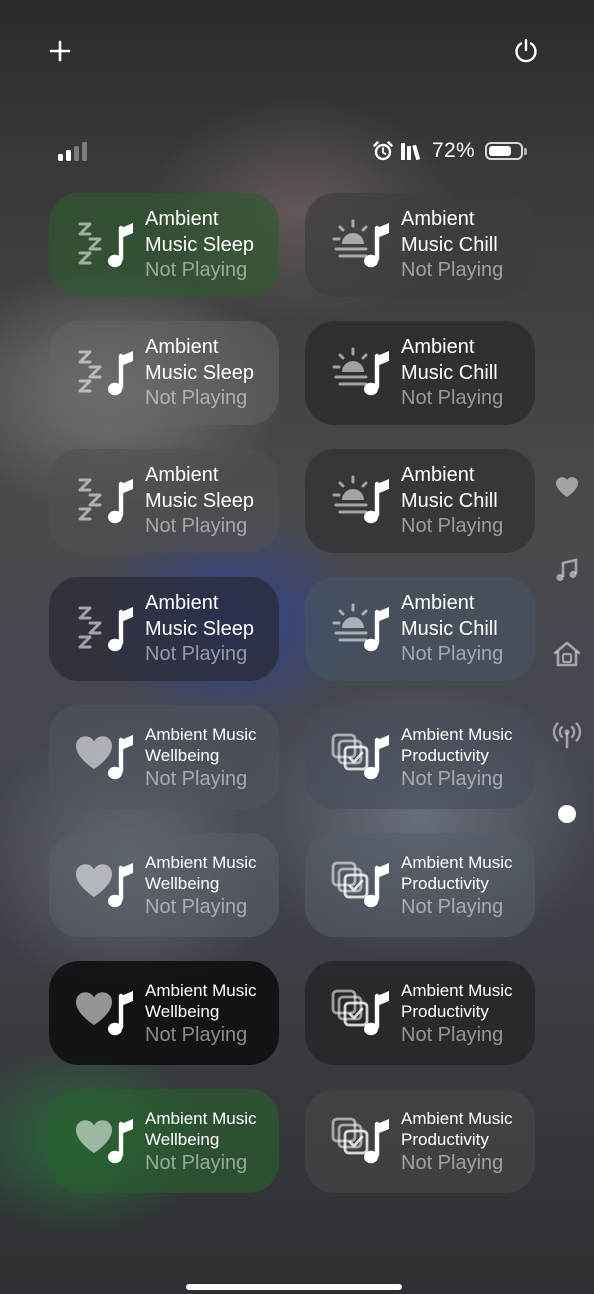  I want to click on power-button, so click(526, 51).